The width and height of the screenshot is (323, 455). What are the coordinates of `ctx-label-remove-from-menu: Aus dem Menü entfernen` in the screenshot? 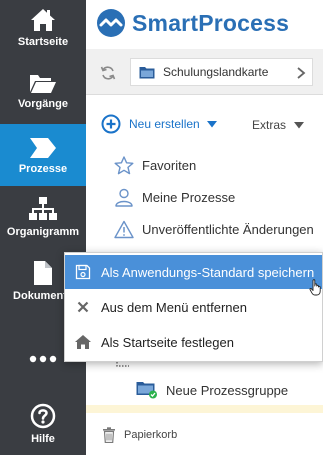 It's located at (174, 307).